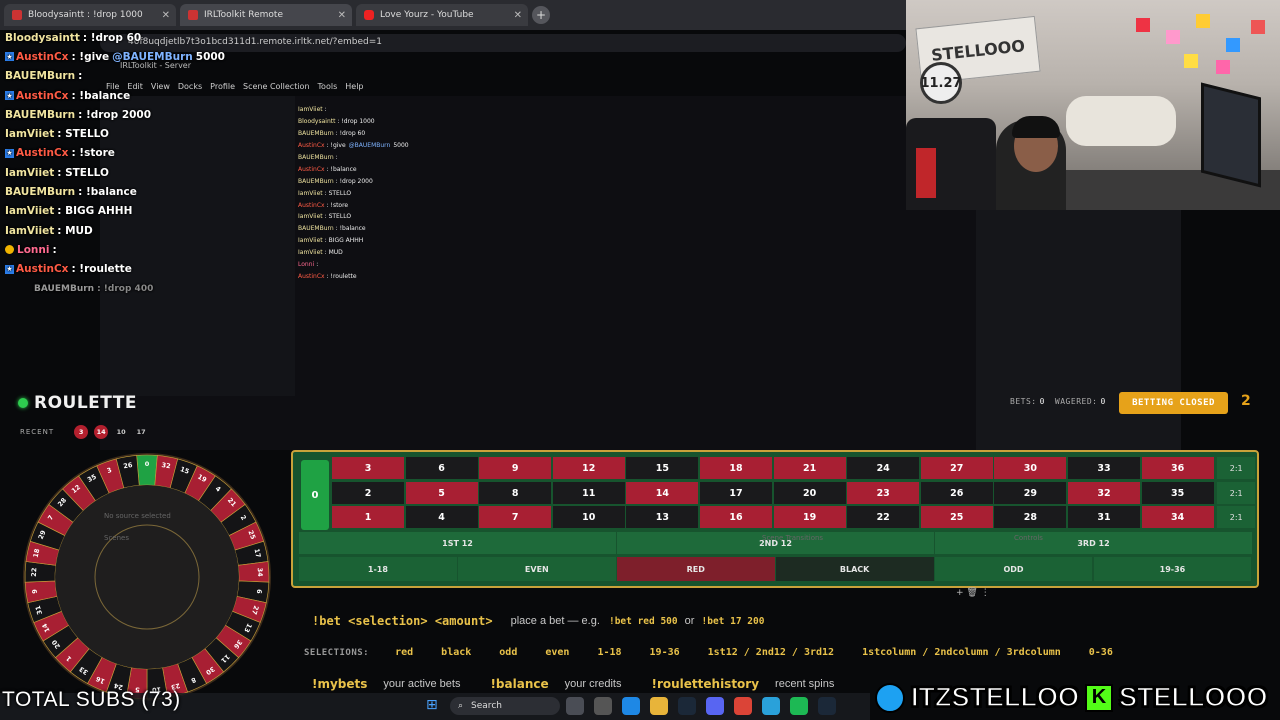 The height and width of the screenshot is (720, 1280). What do you see at coordinates (883, 468) in the screenshot?
I see `bet-cell-24: 24` at bounding box center [883, 468].